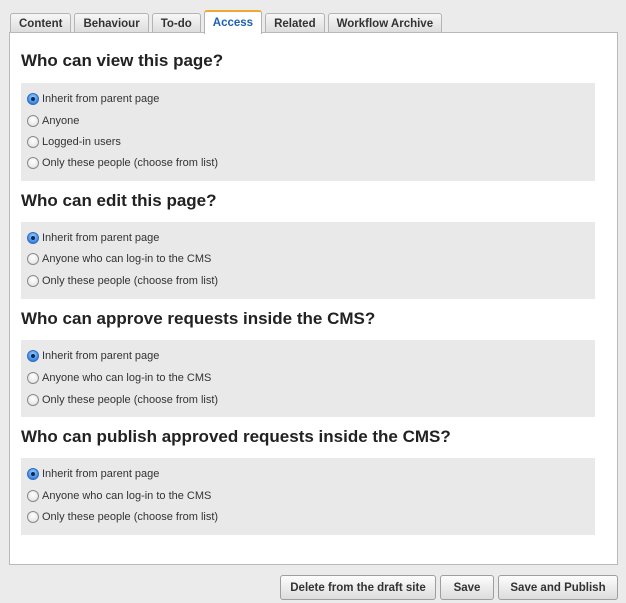 The height and width of the screenshot is (603, 626). What do you see at coordinates (385, 23) in the screenshot?
I see `tab-workflow-archive: Workflow Archive` at bounding box center [385, 23].